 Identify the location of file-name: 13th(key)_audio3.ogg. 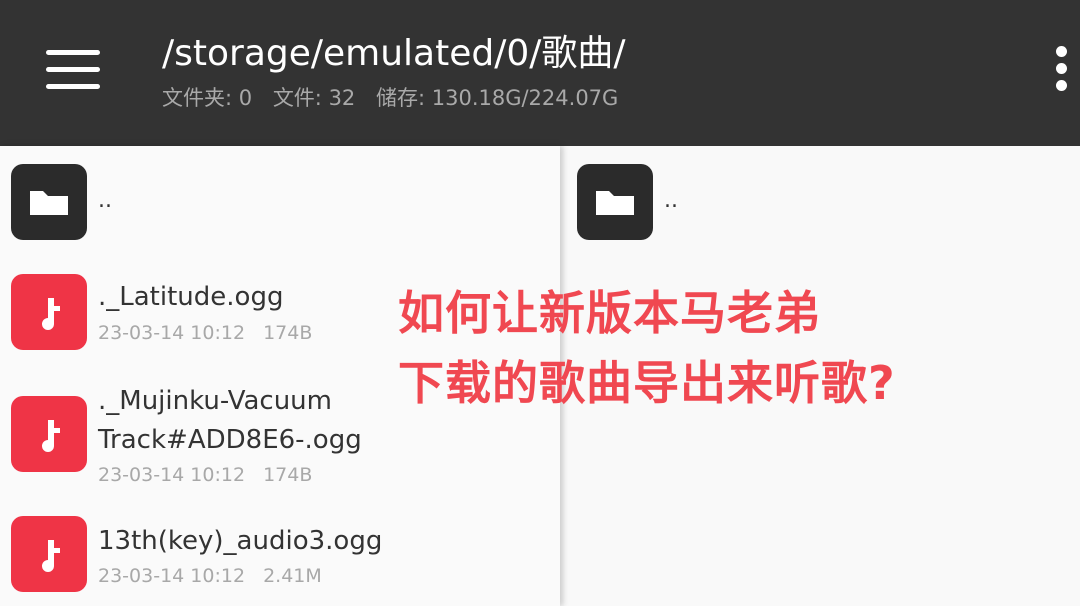
(240, 541).